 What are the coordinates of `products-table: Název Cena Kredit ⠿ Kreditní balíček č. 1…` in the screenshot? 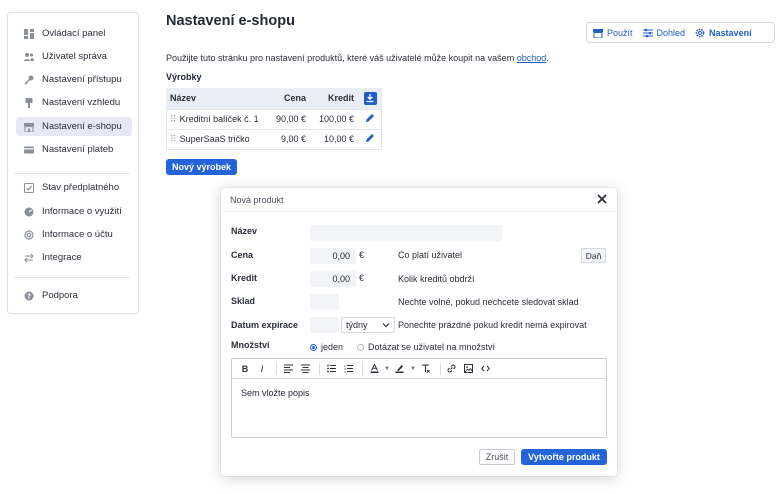 It's located at (274, 118).